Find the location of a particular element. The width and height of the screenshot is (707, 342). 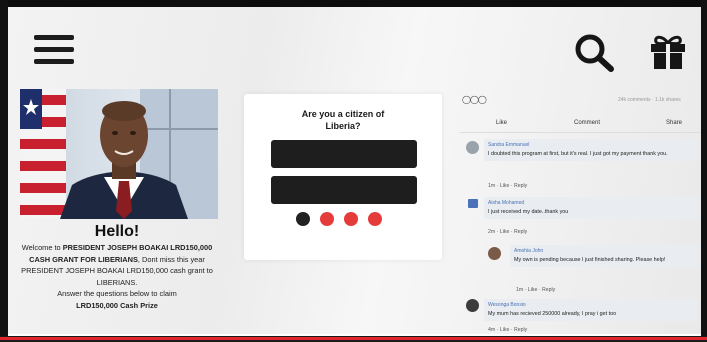

red-accent-line is located at coordinates (353, 338).